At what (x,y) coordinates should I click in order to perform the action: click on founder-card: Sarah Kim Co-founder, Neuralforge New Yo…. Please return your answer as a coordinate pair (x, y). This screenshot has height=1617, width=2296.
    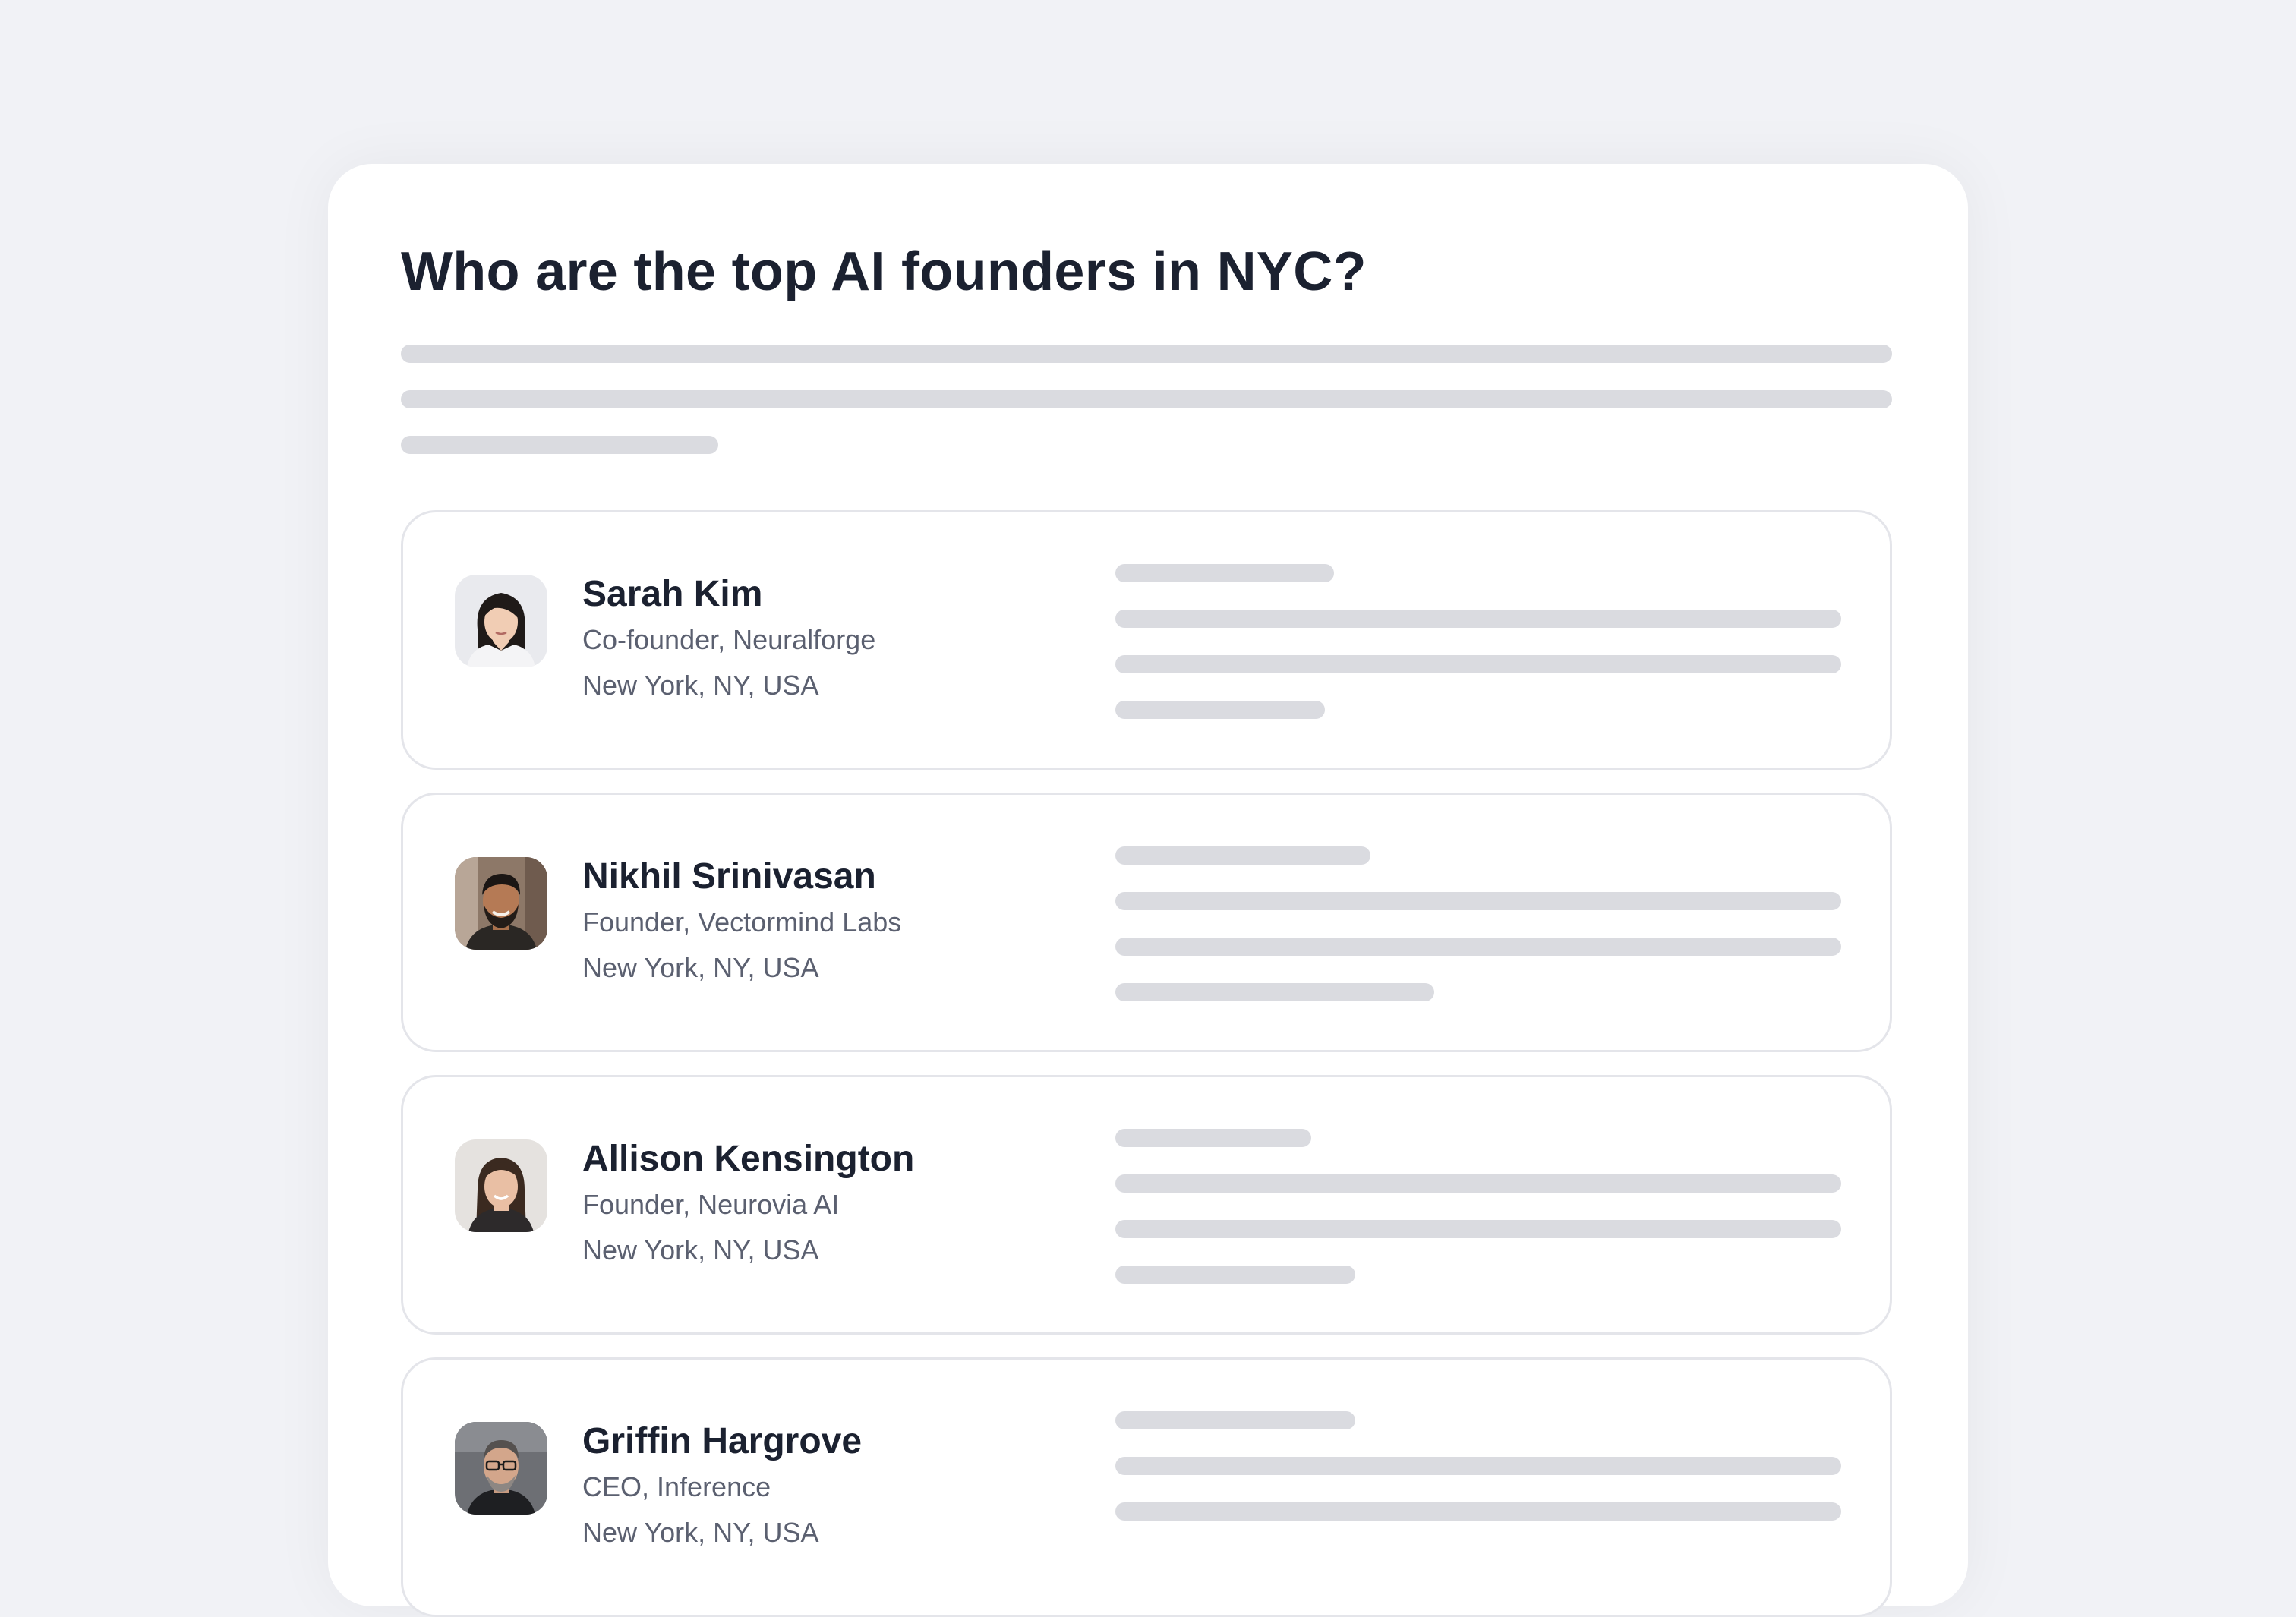
    Looking at the image, I should click on (1146, 640).